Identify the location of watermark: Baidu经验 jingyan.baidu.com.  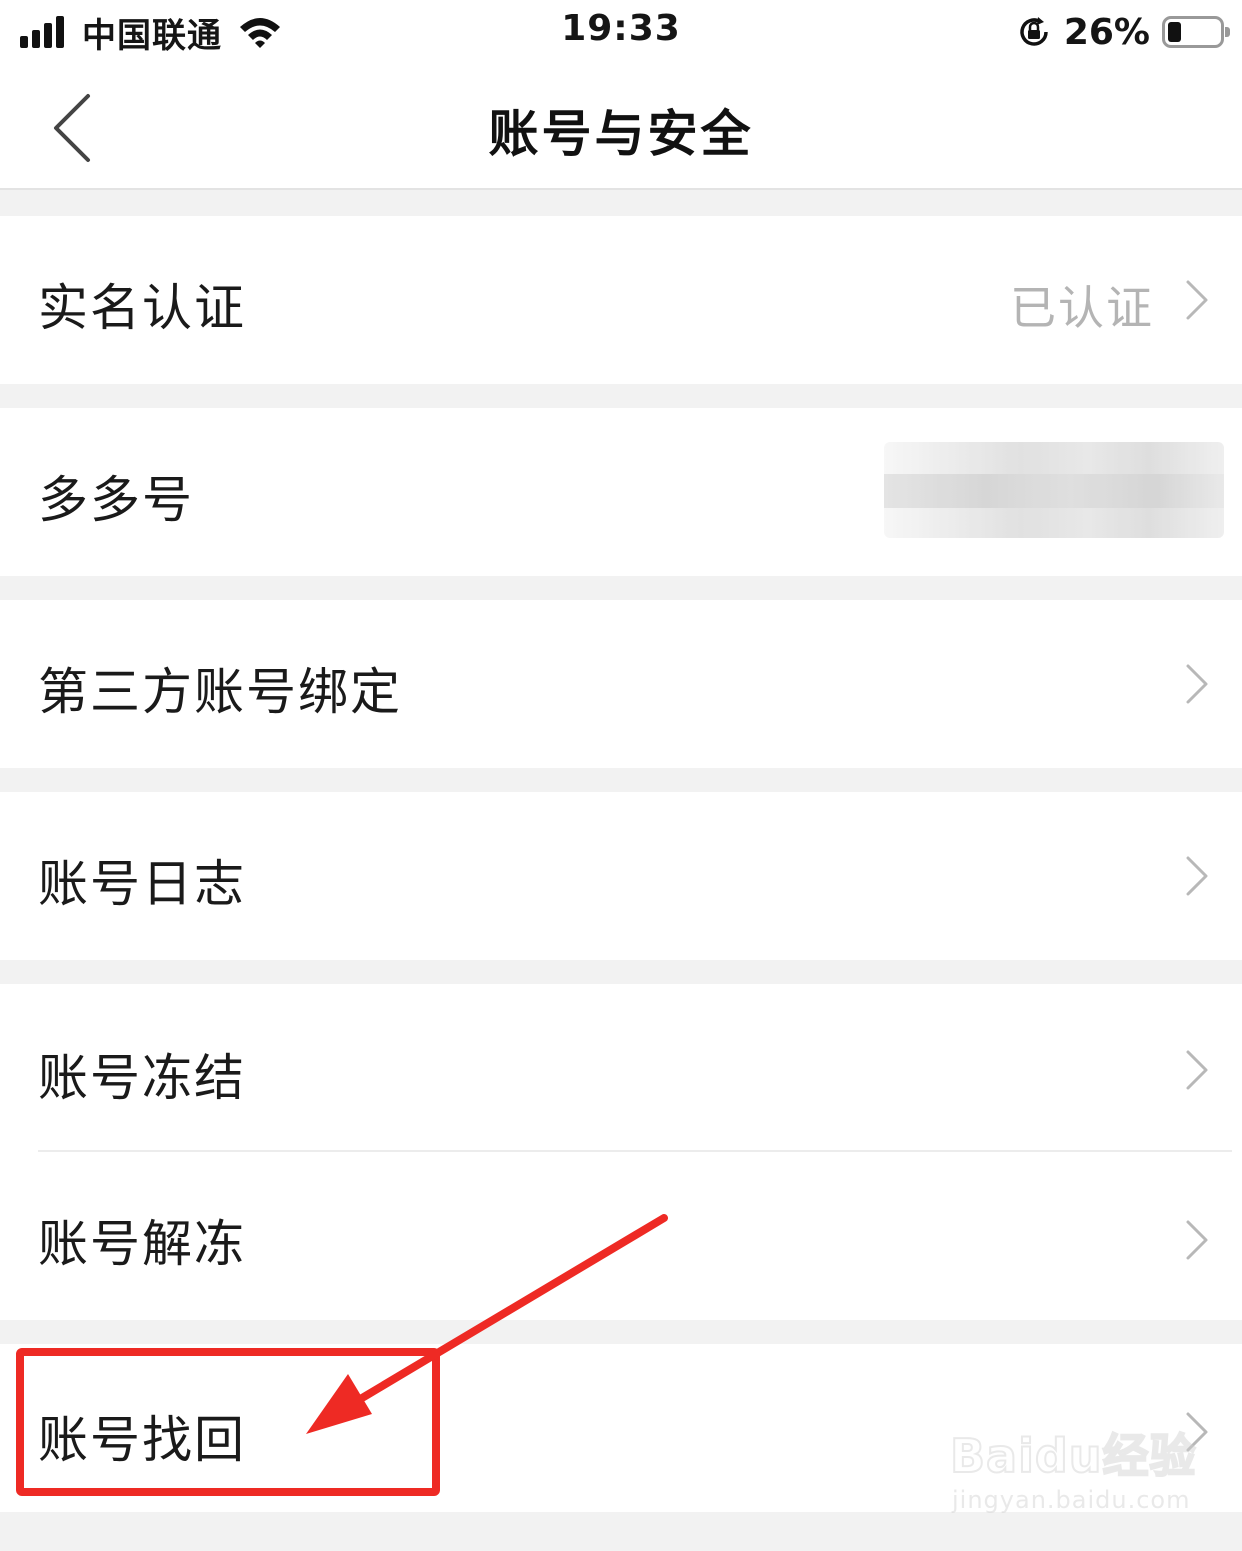
(1079, 1472).